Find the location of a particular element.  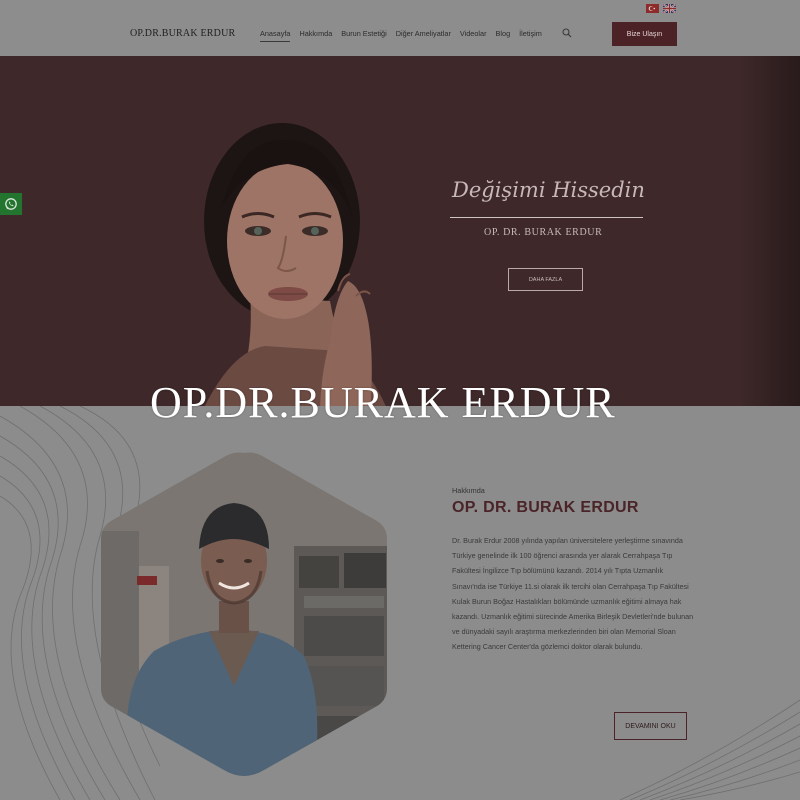

whatsapp-icon is located at coordinates (11, 204).